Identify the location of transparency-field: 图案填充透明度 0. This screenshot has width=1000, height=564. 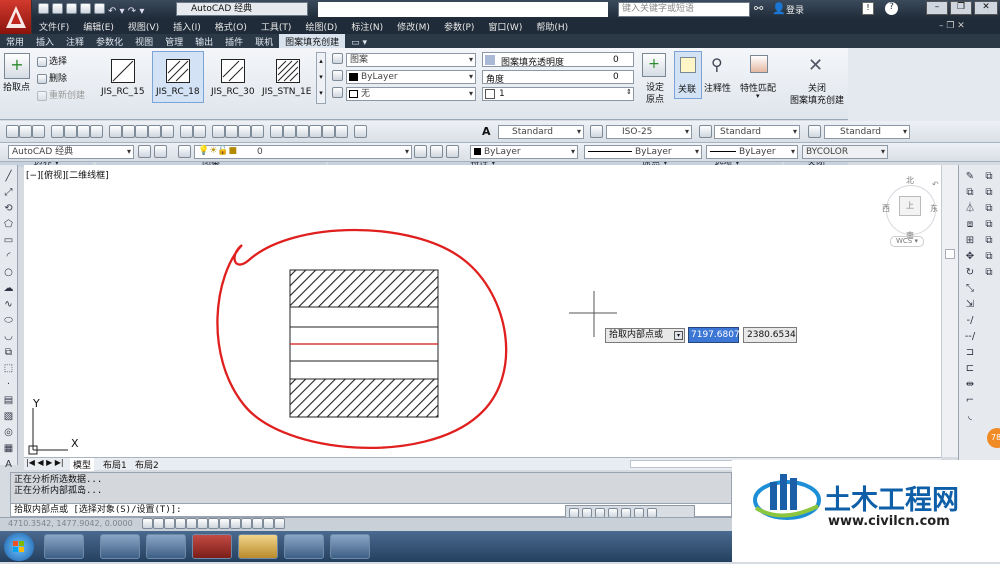
(558, 60).